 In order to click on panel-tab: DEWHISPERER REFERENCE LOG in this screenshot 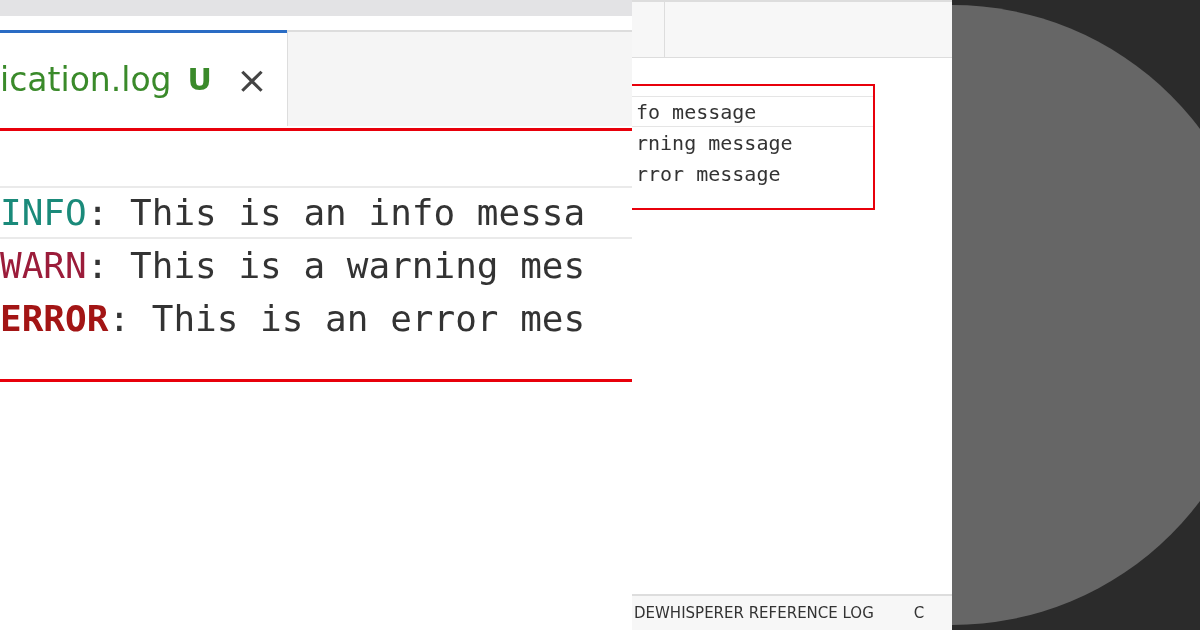, I will do `click(754, 613)`.